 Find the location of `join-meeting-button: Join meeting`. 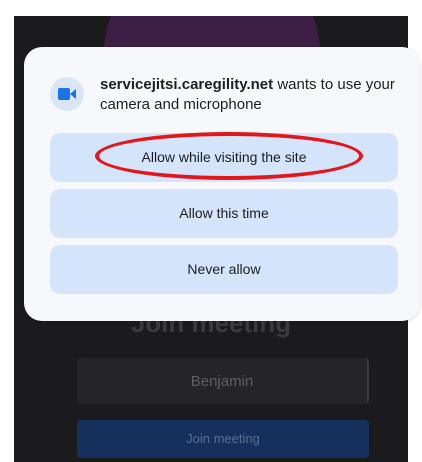

join-meeting-button: Join meeting is located at coordinates (223, 439).